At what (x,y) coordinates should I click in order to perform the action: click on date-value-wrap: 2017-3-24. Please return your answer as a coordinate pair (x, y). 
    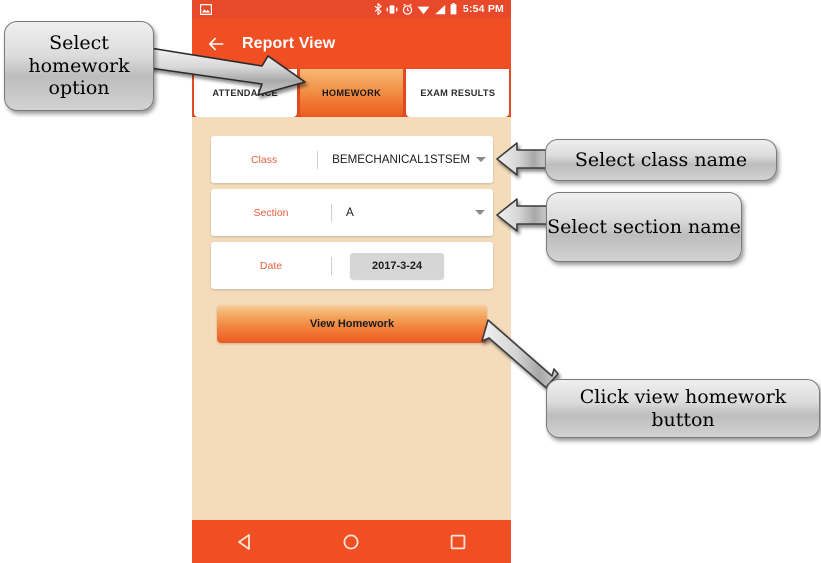
    Looking at the image, I should click on (412, 265).